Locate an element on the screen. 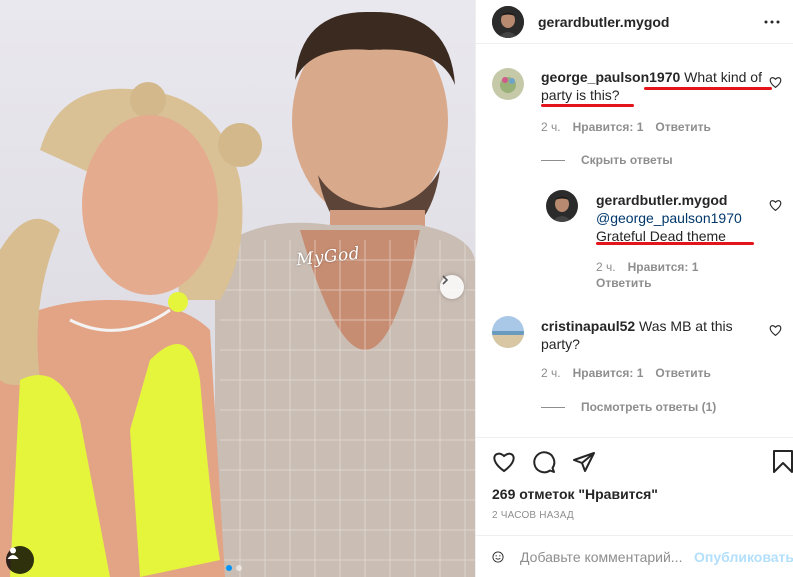 This screenshot has height=577, width=793. reply-username: gerardbutler.mygod is located at coordinates (676, 200).